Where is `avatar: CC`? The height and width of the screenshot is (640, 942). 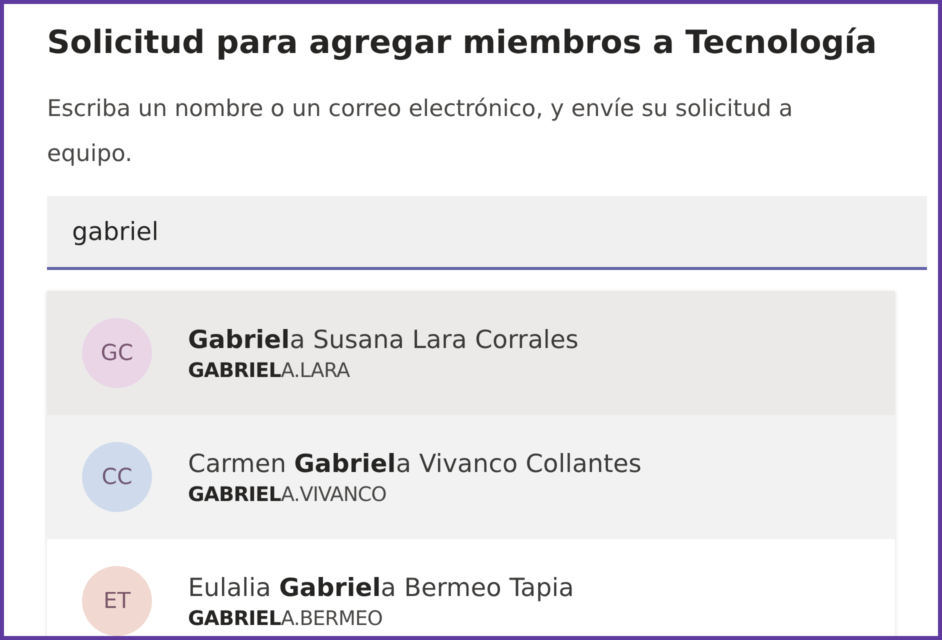 avatar: CC is located at coordinates (117, 477).